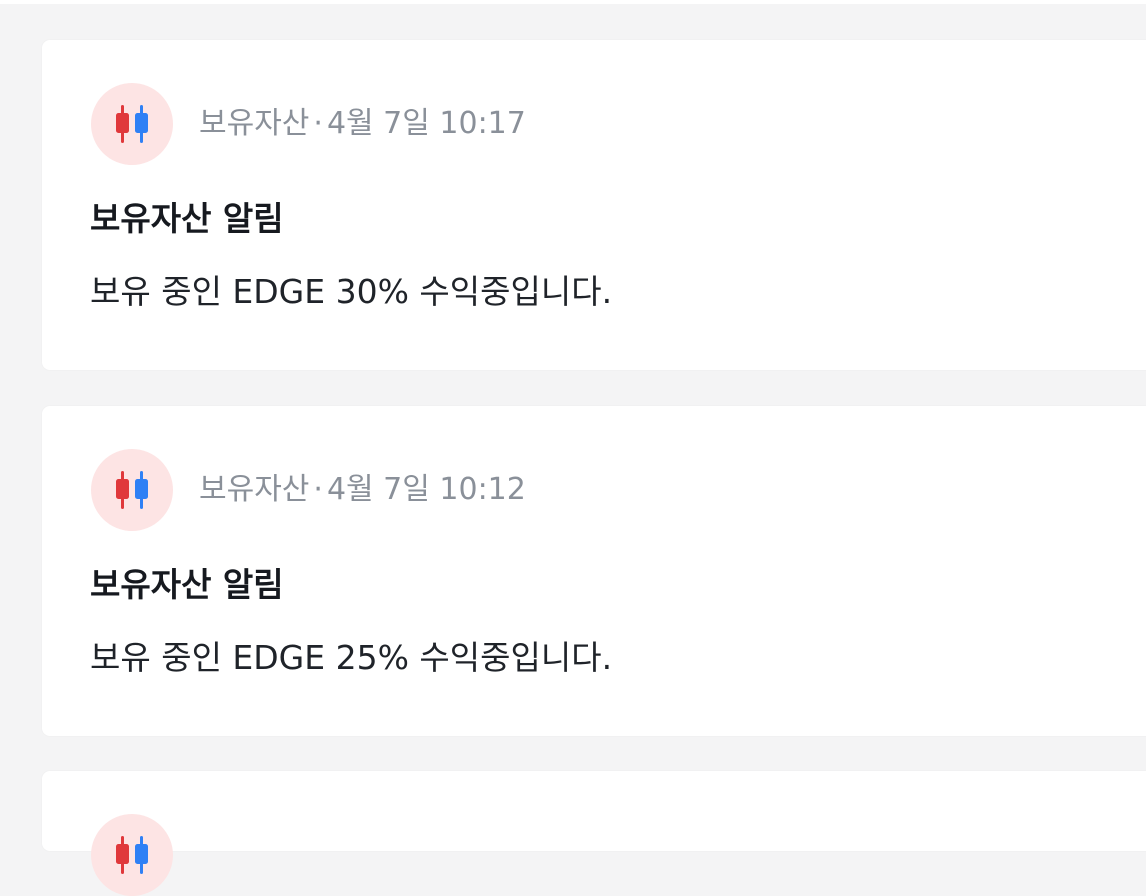 The height and width of the screenshot is (896, 1146). I want to click on notification-time: 4월 7일 10:12, so click(426, 489).